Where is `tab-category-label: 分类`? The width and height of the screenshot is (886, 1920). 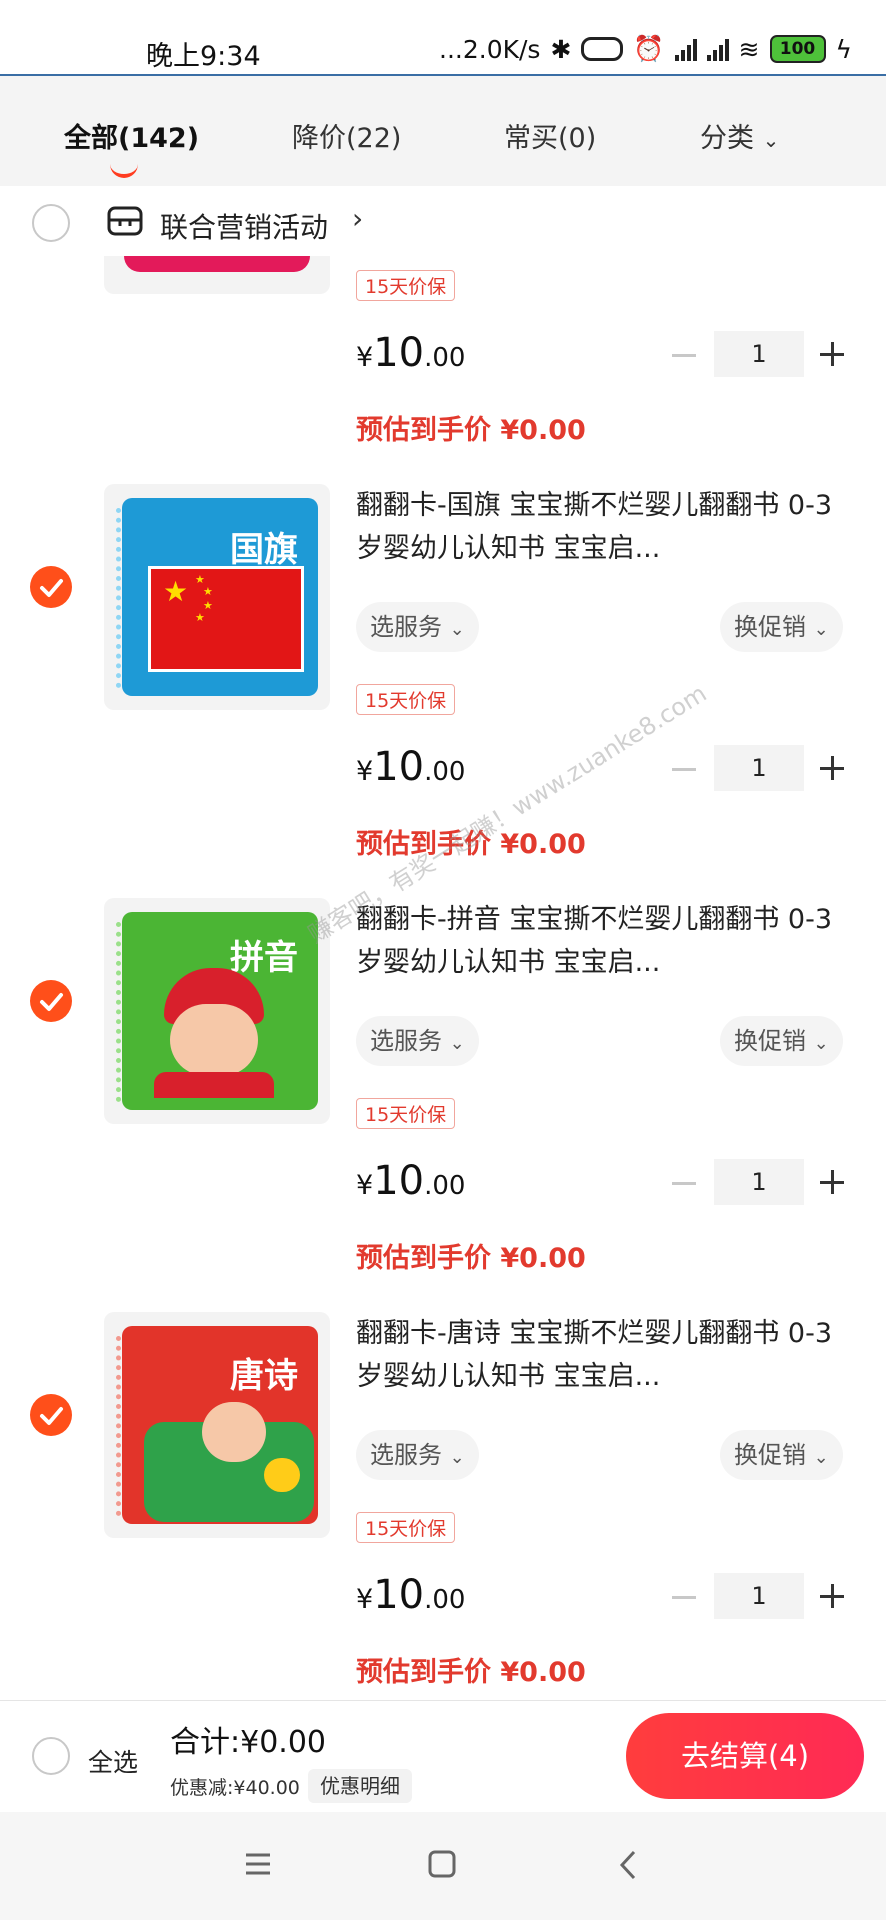
tab-category-label: 分类 is located at coordinates (727, 138).